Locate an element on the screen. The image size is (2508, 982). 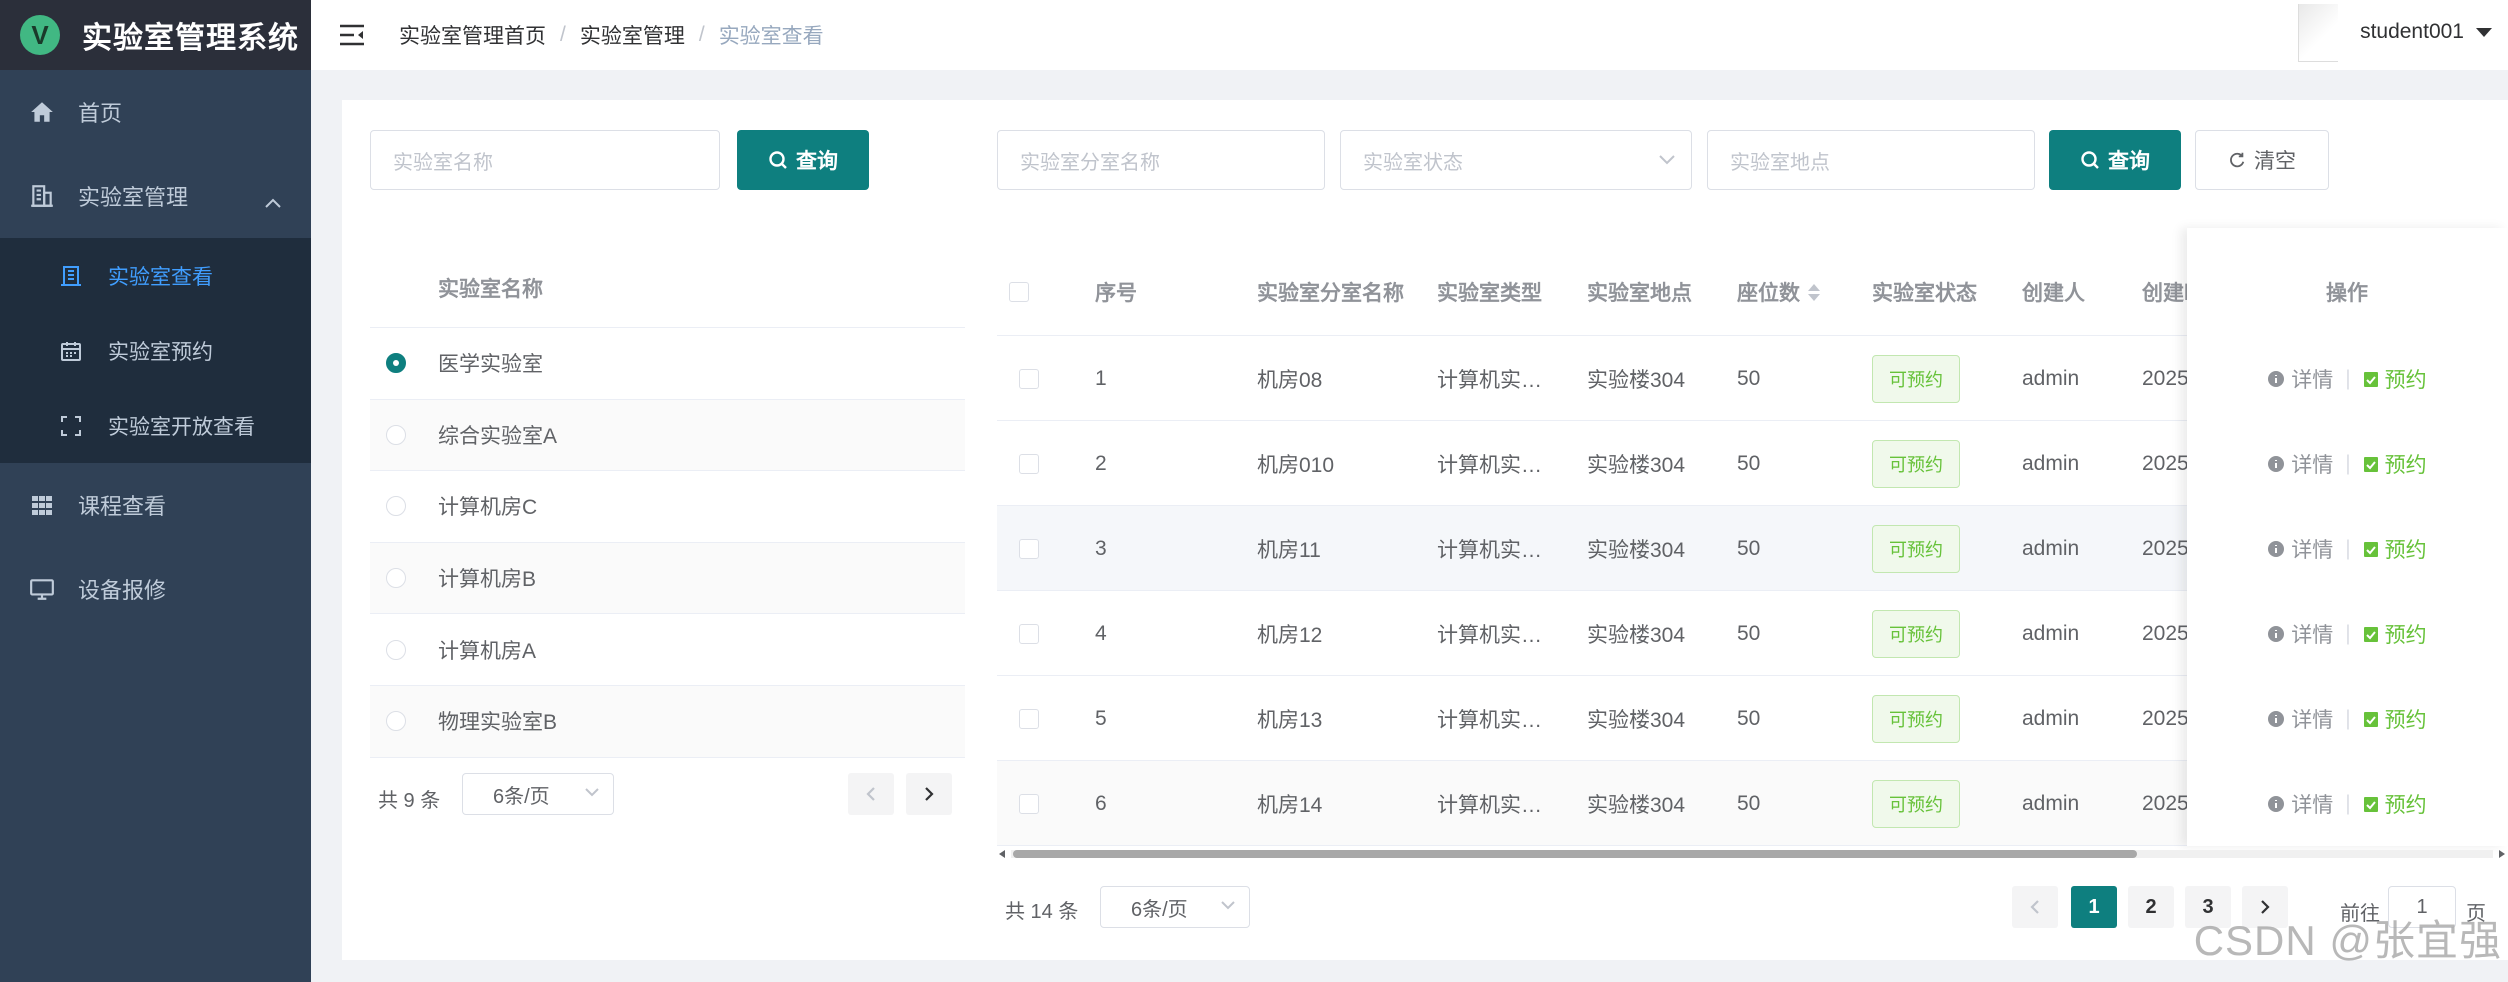
list-item: 计算机房B is located at coordinates (667, 578).